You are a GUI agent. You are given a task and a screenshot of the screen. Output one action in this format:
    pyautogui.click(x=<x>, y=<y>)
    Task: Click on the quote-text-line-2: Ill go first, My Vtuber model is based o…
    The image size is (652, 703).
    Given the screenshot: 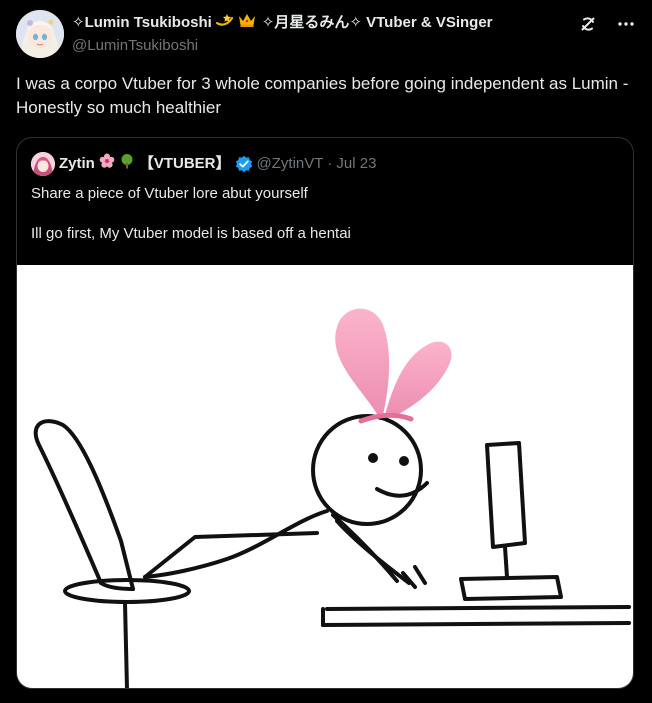 What is the action you would take?
    pyautogui.click(x=191, y=233)
    